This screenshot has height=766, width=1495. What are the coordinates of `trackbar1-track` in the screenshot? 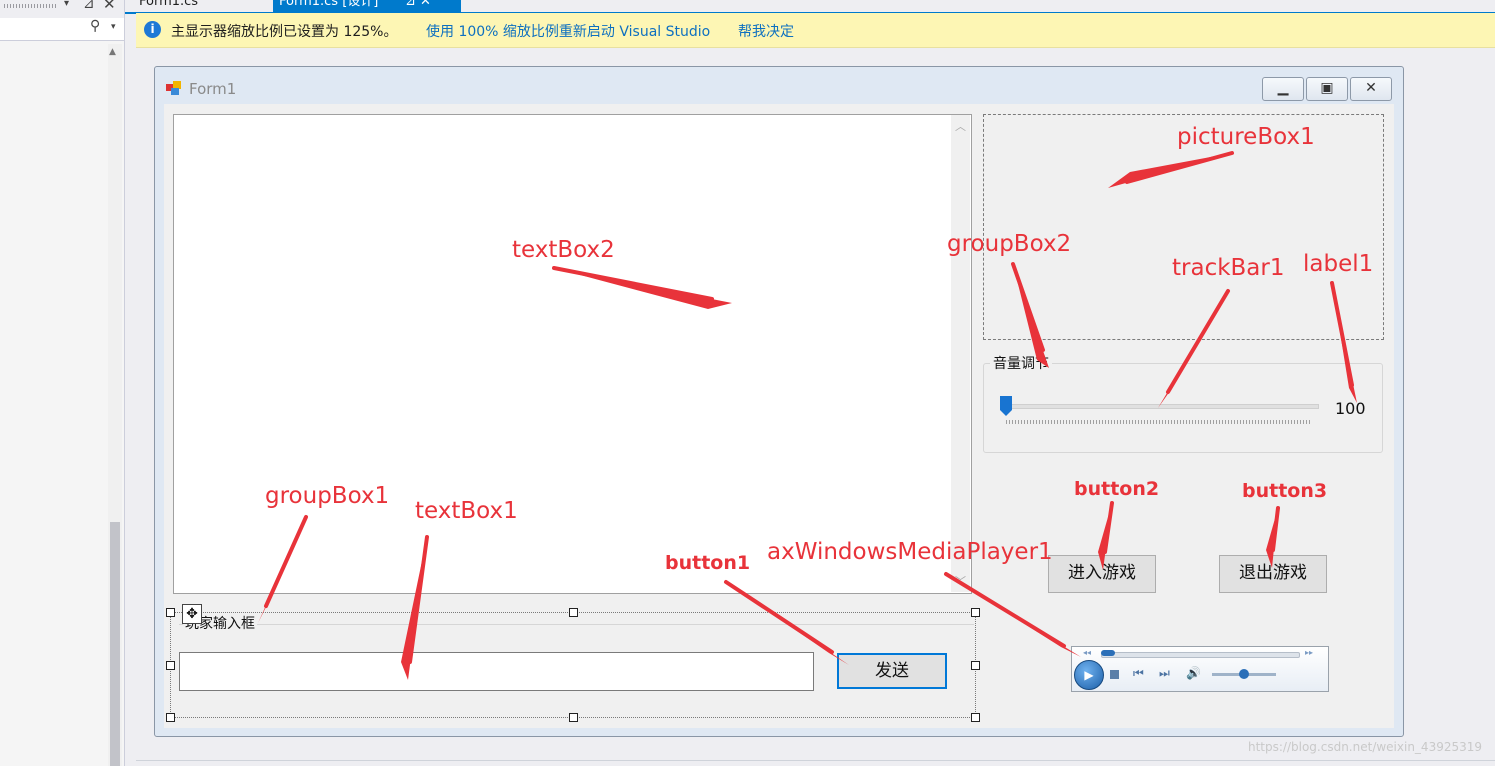 It's located at (1162, 406).